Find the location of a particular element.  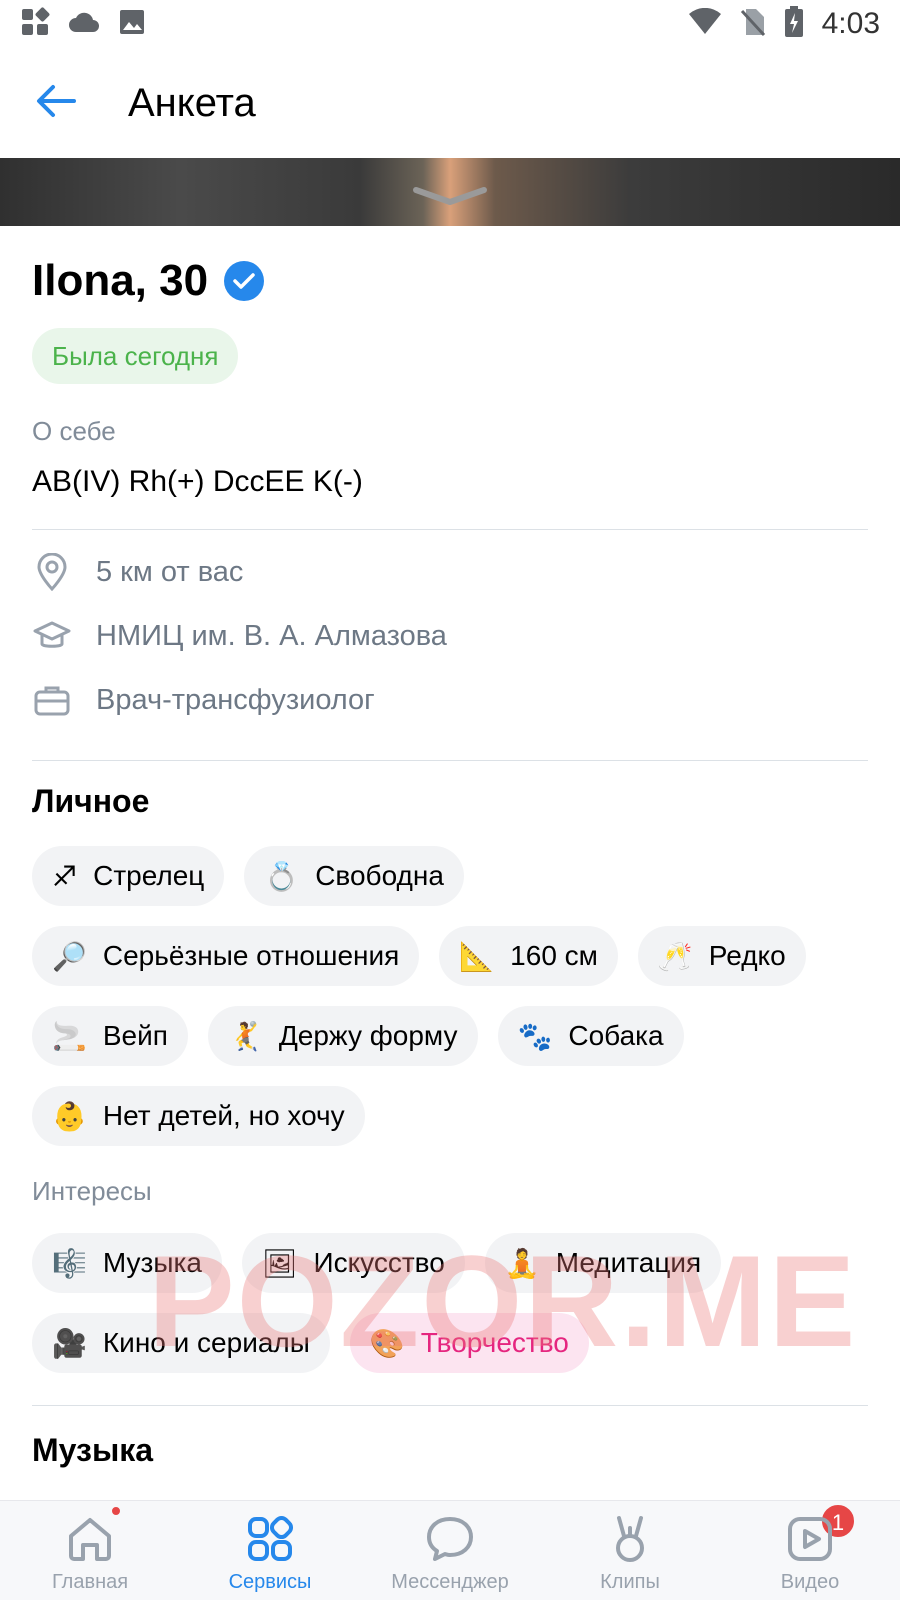

clips-icon is located at coordinates (630, 1539).